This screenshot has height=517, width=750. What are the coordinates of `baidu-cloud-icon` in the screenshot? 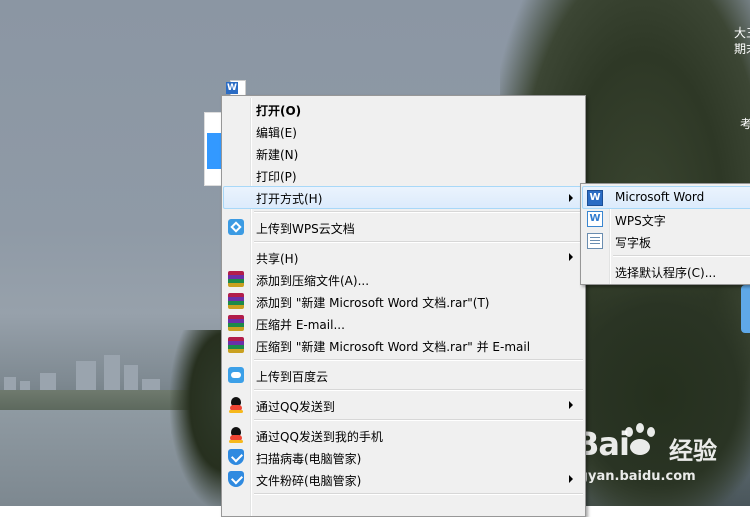 It's located at (236, 375).